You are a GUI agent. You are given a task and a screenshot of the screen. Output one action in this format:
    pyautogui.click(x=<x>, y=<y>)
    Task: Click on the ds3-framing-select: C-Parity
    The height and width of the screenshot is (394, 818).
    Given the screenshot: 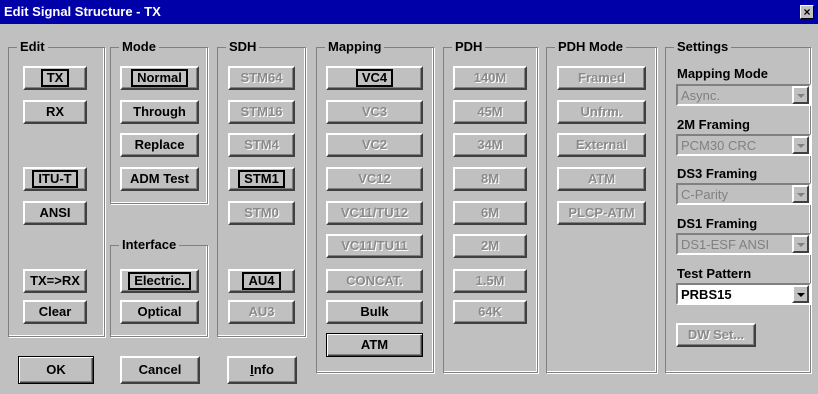 What is the action you would take?
    pyautogui.click(x=743, y=194)
    